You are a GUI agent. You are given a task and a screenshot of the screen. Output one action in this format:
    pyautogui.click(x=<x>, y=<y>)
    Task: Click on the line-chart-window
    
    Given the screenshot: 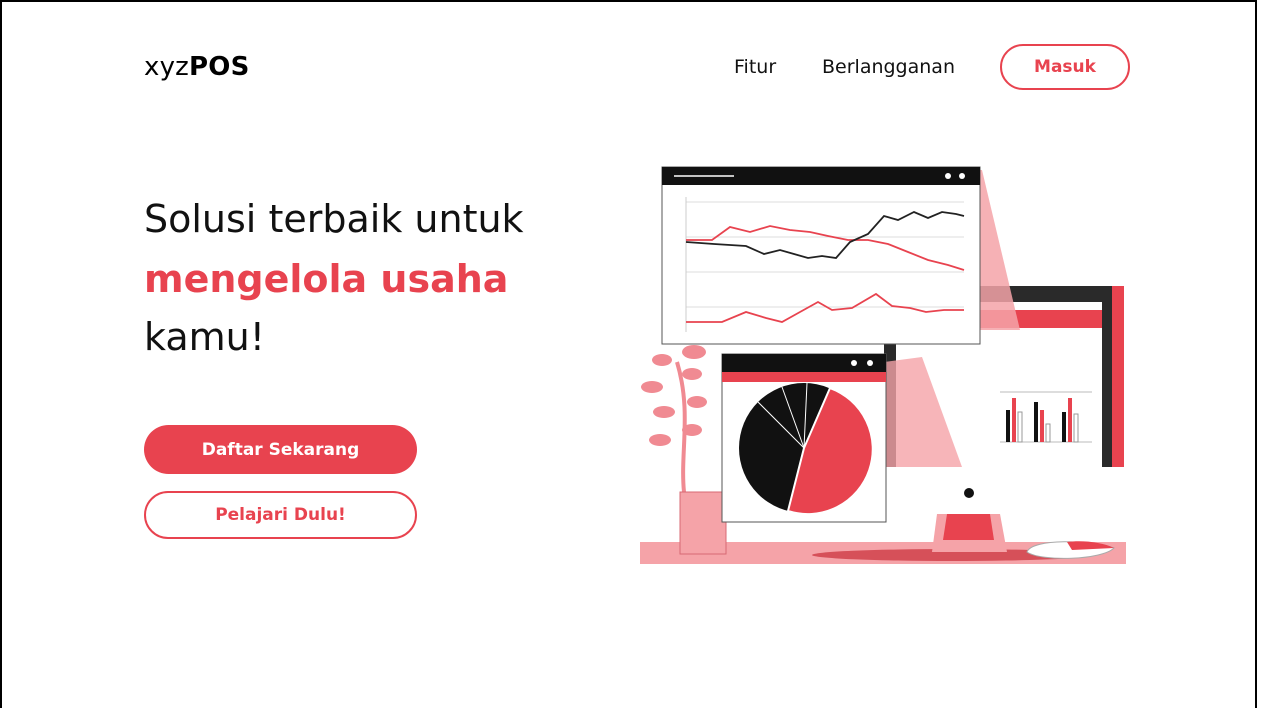 What is the action you would take?
    pyautogui.click(x=821, y=255)
    